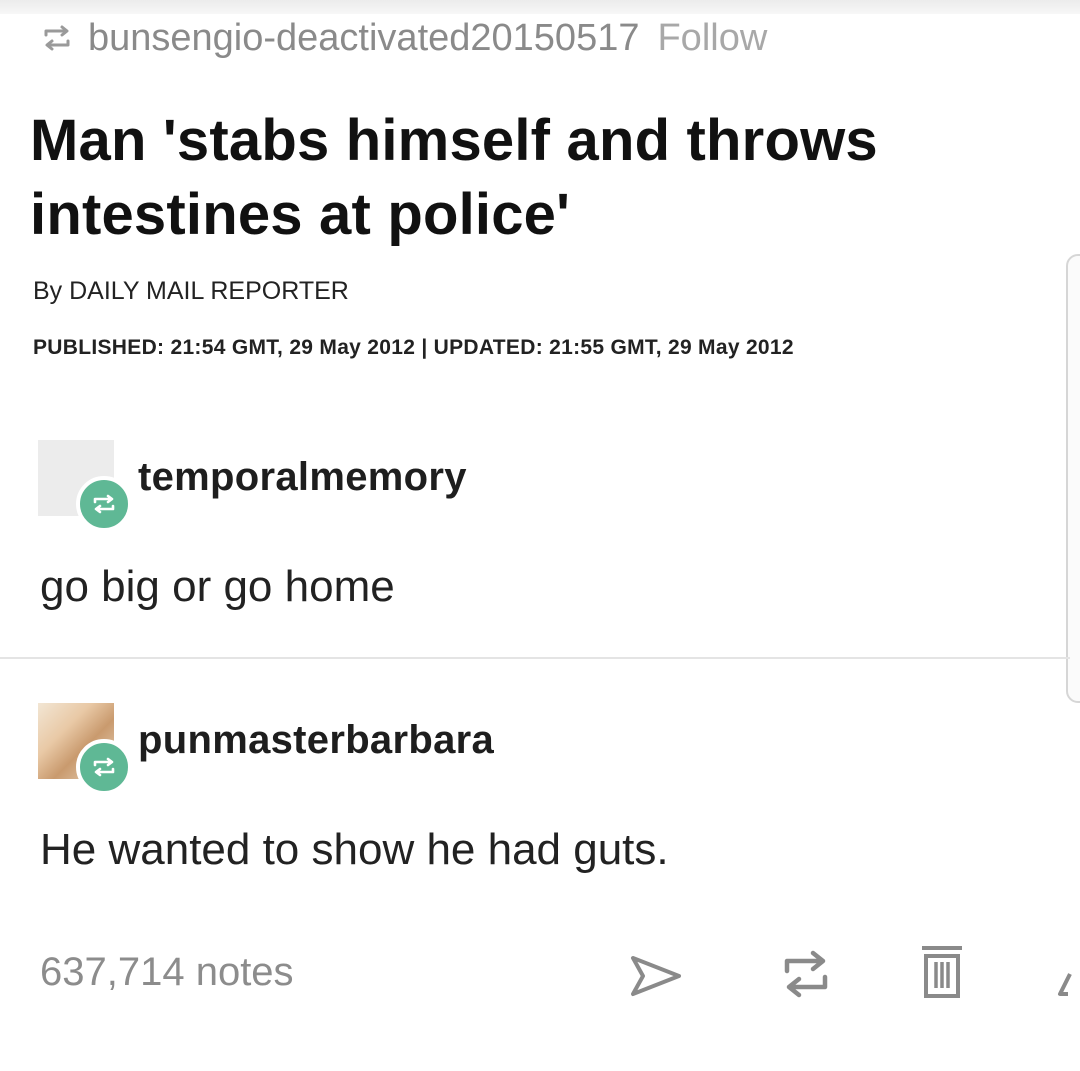 Image resolution: width=1080 pixels, height=1071 pixels. I want to click on reblog-small-icon, so click(57, 38).